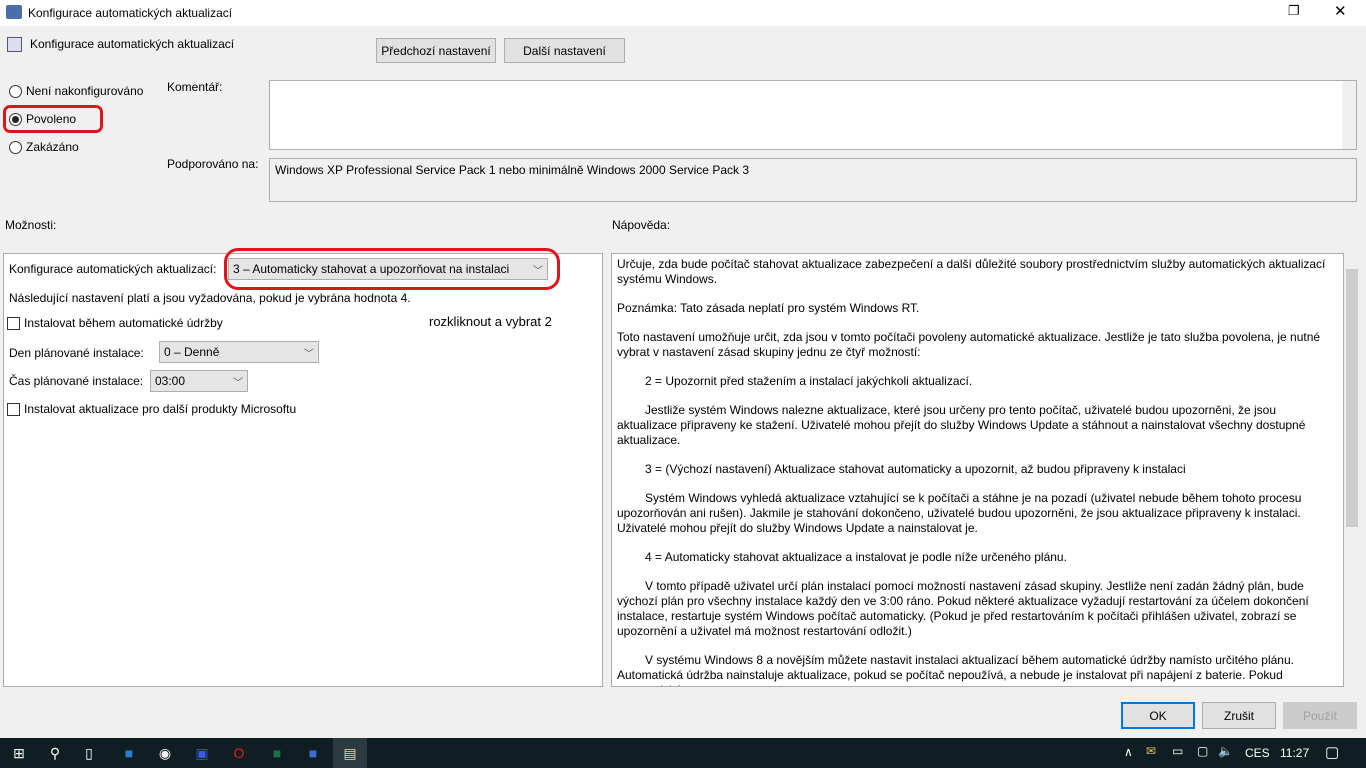  I want to click on comment-label: Komentář:, so click(195, 87).